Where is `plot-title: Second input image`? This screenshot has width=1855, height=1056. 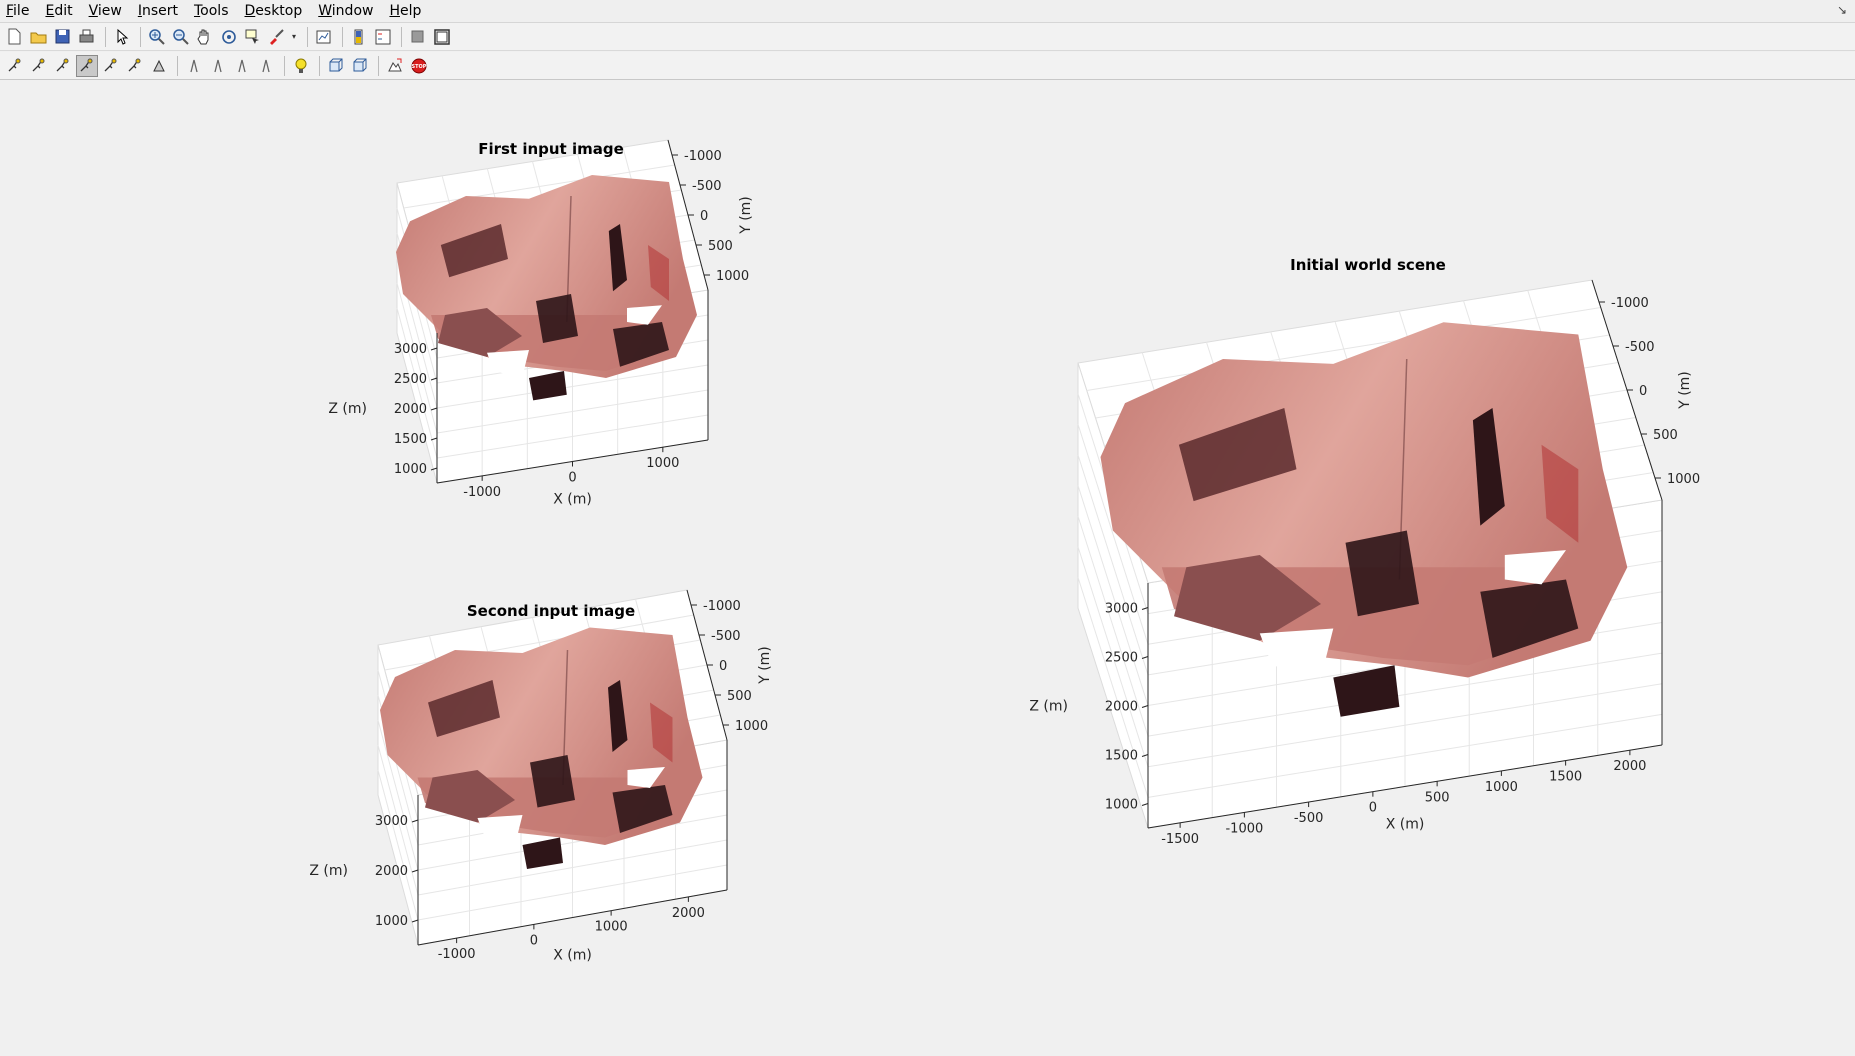
plot-title: Second input image is located at coordinates (551, 611).